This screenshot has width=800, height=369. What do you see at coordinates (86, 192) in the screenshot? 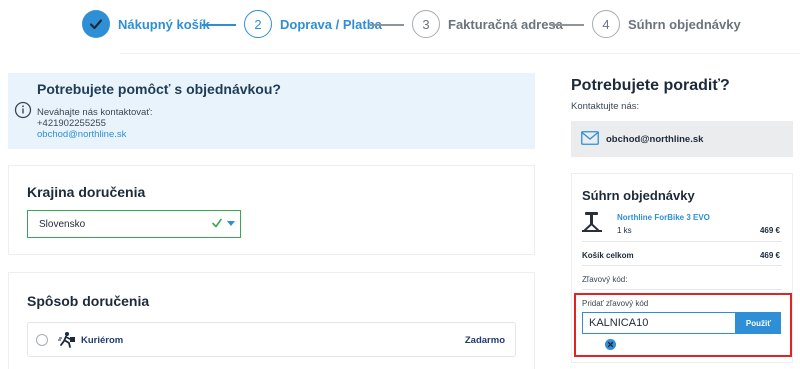
I see `country-title: Krajina doručenia` at bounding box center [86, 192].